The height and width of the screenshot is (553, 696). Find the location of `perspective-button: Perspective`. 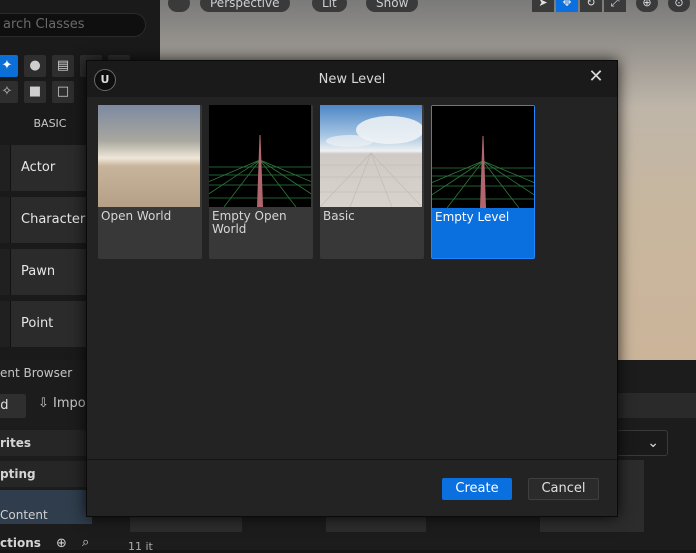

perspective-button: Perspective is located at coordinates (245, 6).